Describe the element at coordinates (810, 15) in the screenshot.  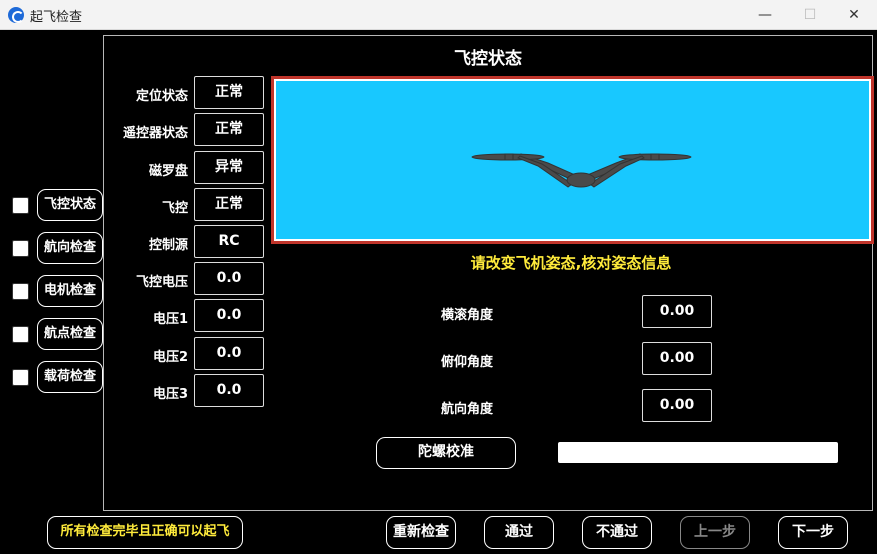
I see `maximize-button: ☐` at that location.